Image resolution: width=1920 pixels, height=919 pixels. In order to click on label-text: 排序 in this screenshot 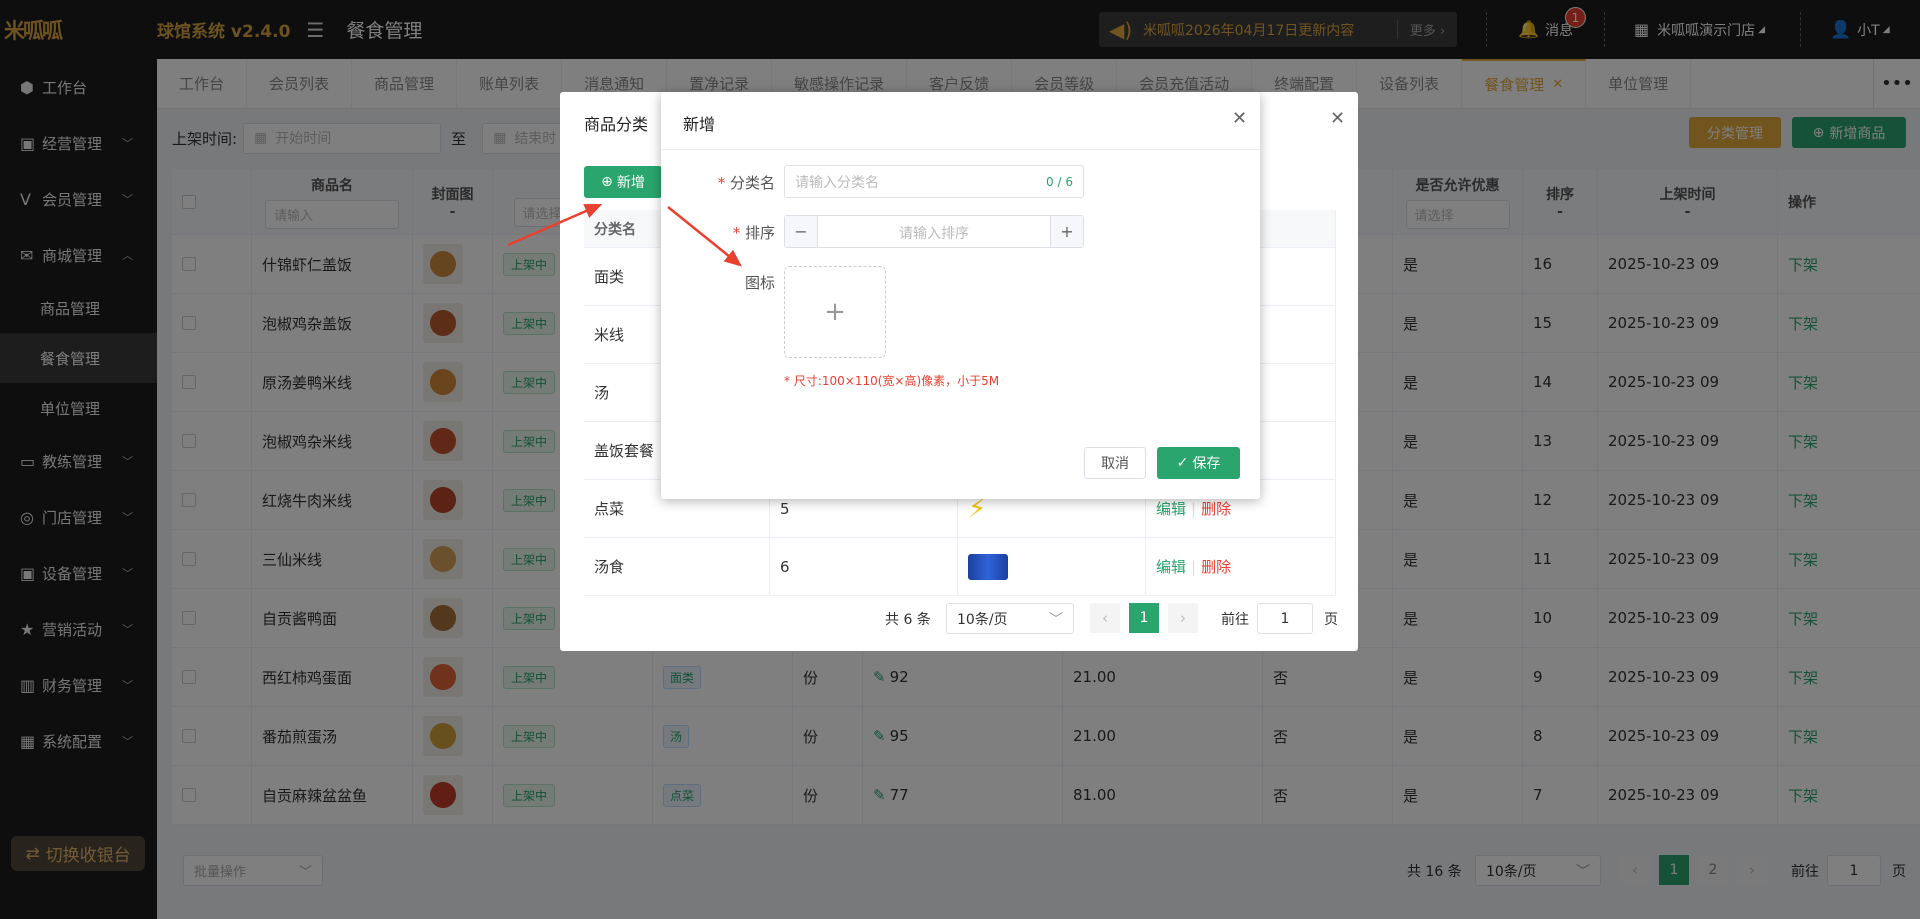, I will do `click(759, 233)`.